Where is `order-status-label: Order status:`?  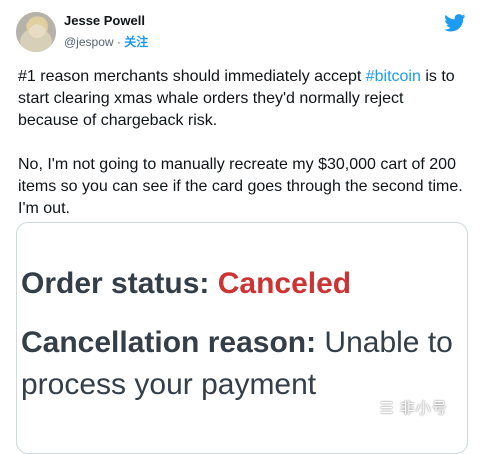
order-status-label: Order status: is located at coordinates (115, 283).